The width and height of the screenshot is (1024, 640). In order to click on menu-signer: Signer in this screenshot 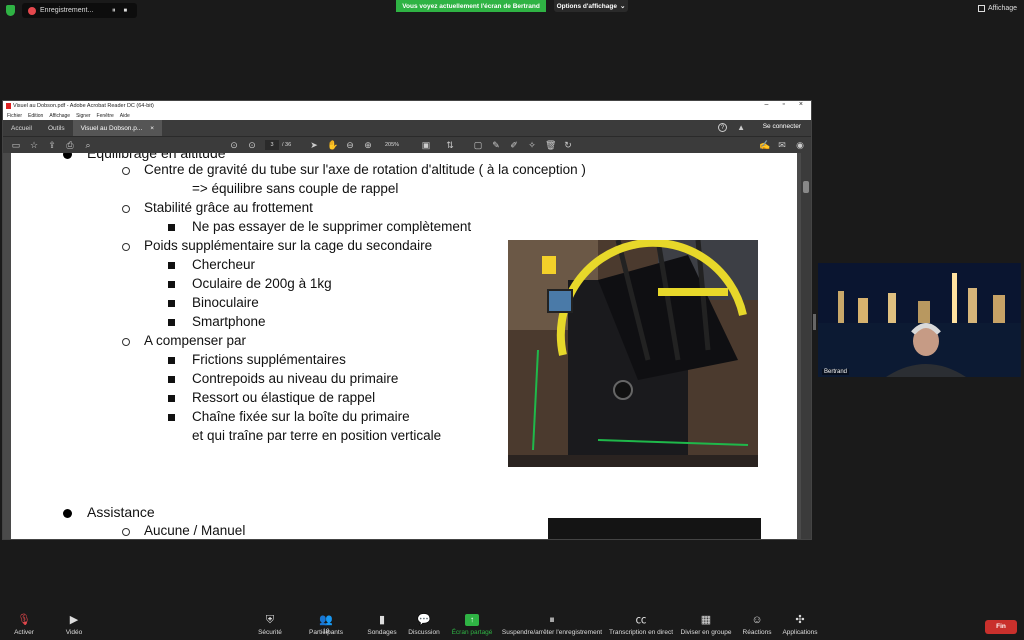, I will do `click(83, 116)`.